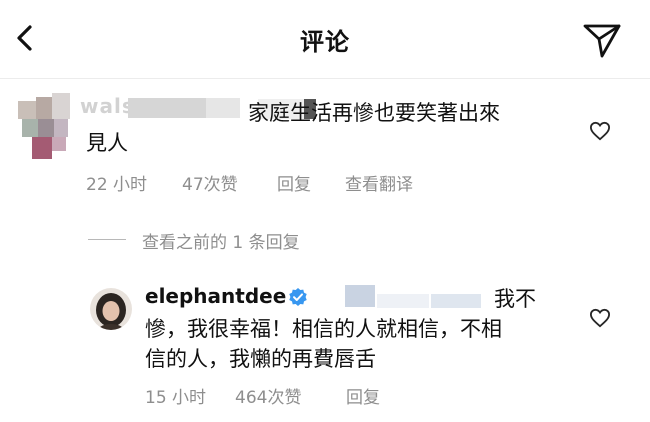  Describe the element at coordinates (117, 185) in the screenshot. I see `comment-timestamp: 22 小时` at that location.